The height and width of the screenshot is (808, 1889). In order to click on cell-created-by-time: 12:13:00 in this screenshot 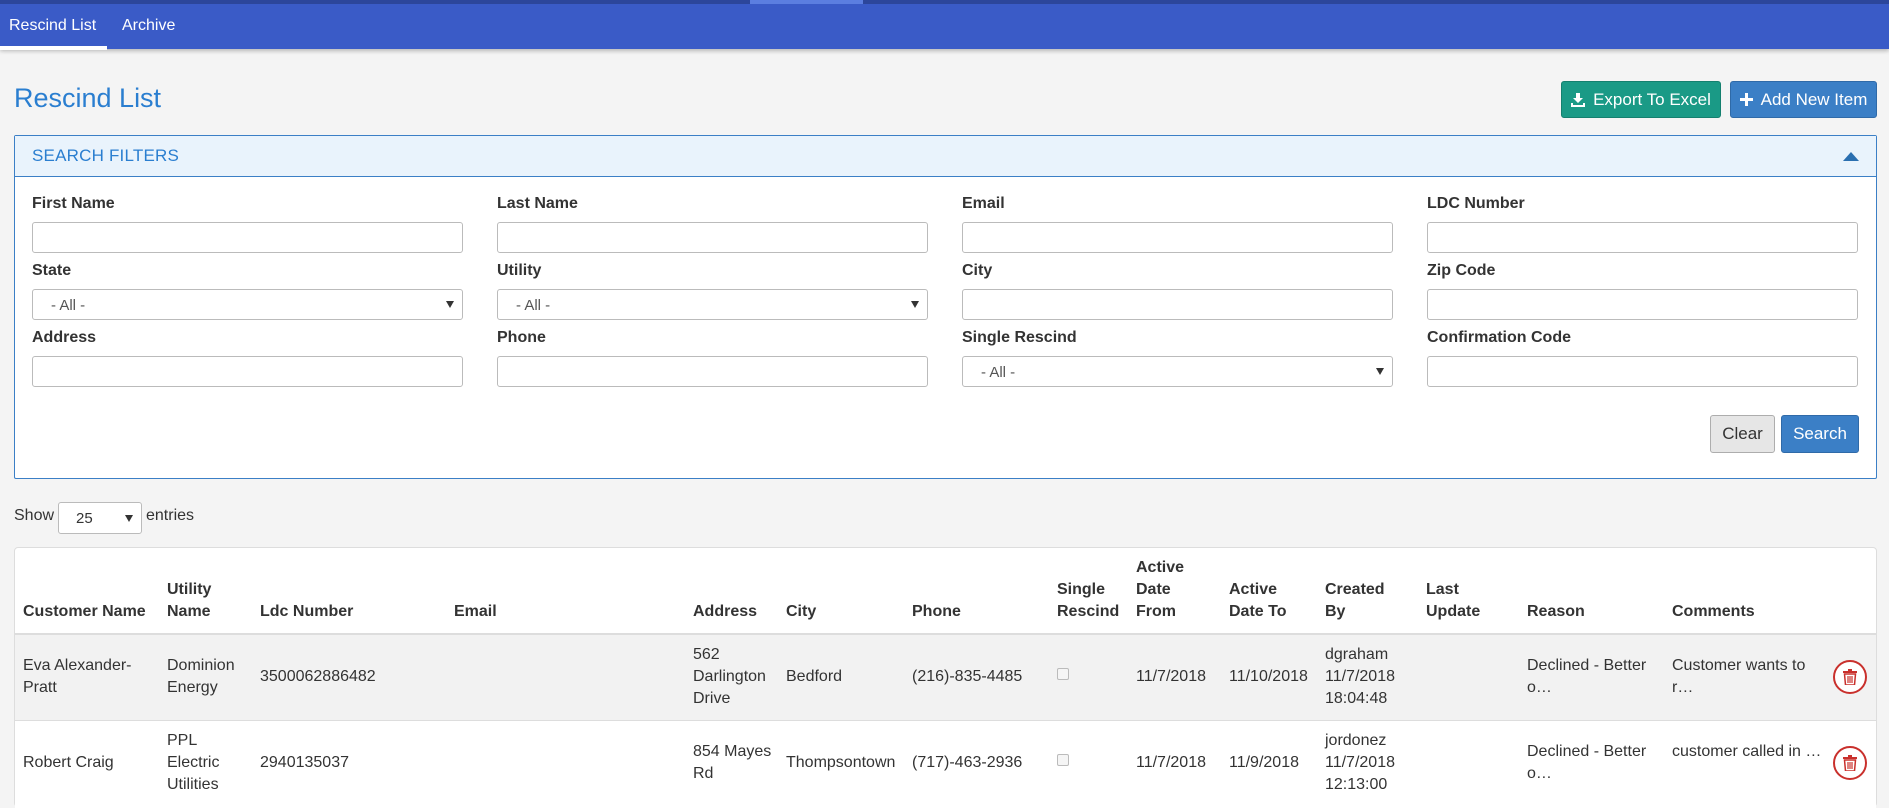, I will do `click(1356, 784)`.